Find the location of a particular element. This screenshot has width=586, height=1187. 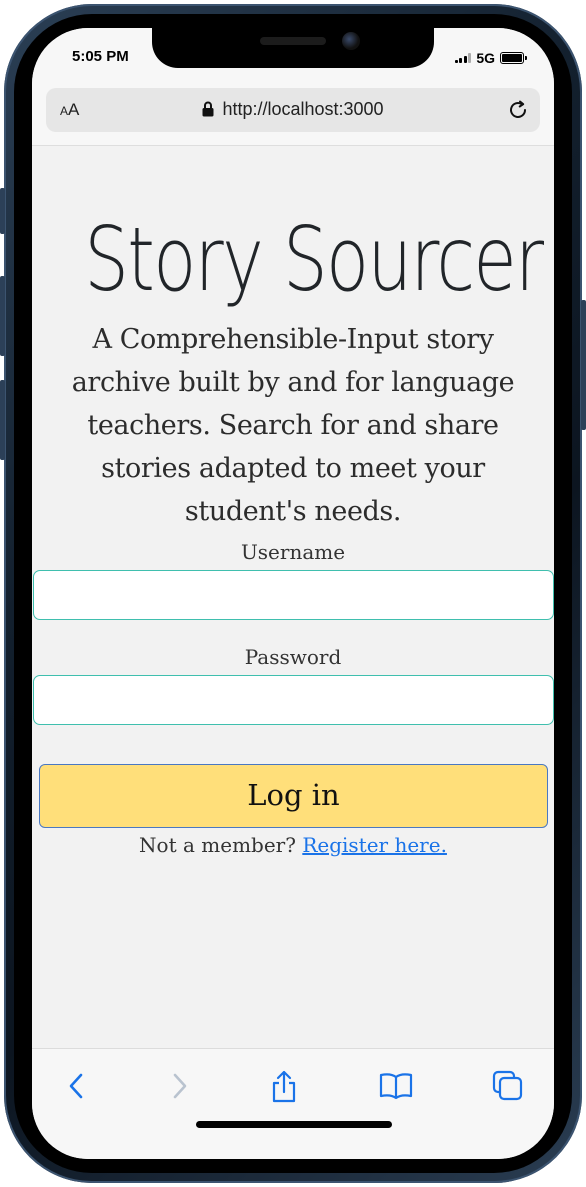

page-title: Story Sourcer is located at coordinates (314, 259).